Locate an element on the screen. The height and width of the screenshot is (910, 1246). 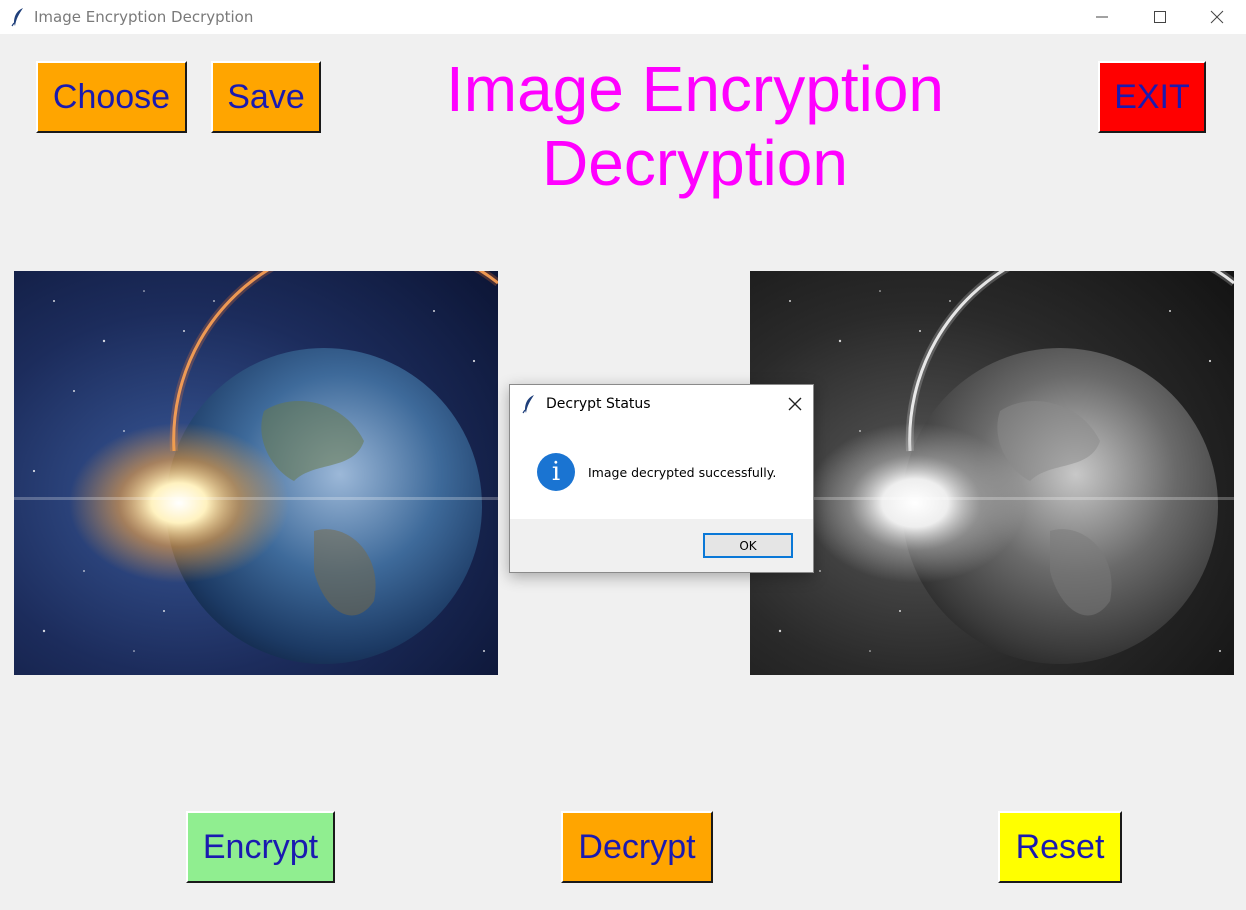
reset-button: Reset is located at coordinates (1060, 847).